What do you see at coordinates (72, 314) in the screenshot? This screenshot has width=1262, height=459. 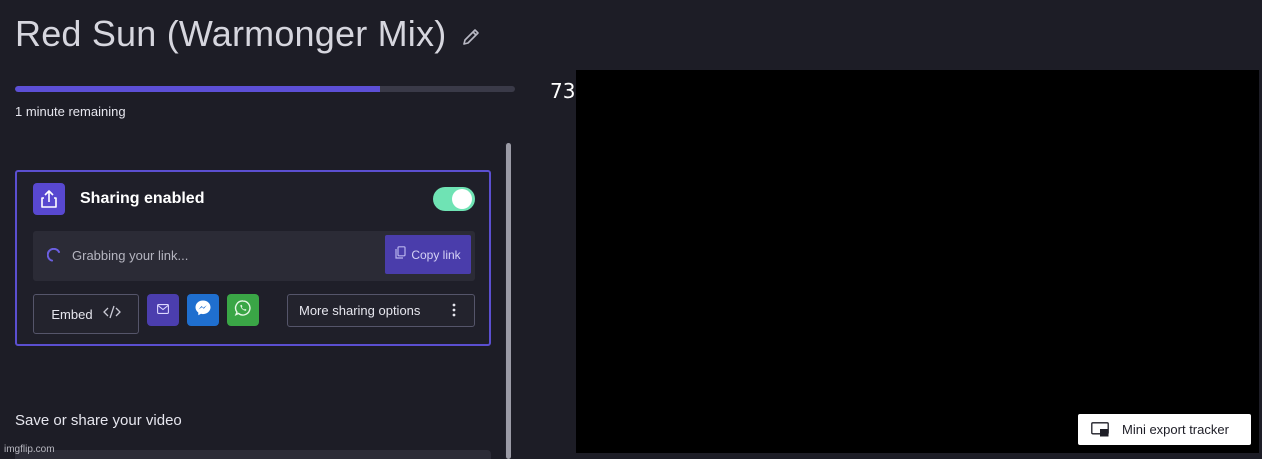 I see `embed-label: Embed` at bounding box center [72, 314].